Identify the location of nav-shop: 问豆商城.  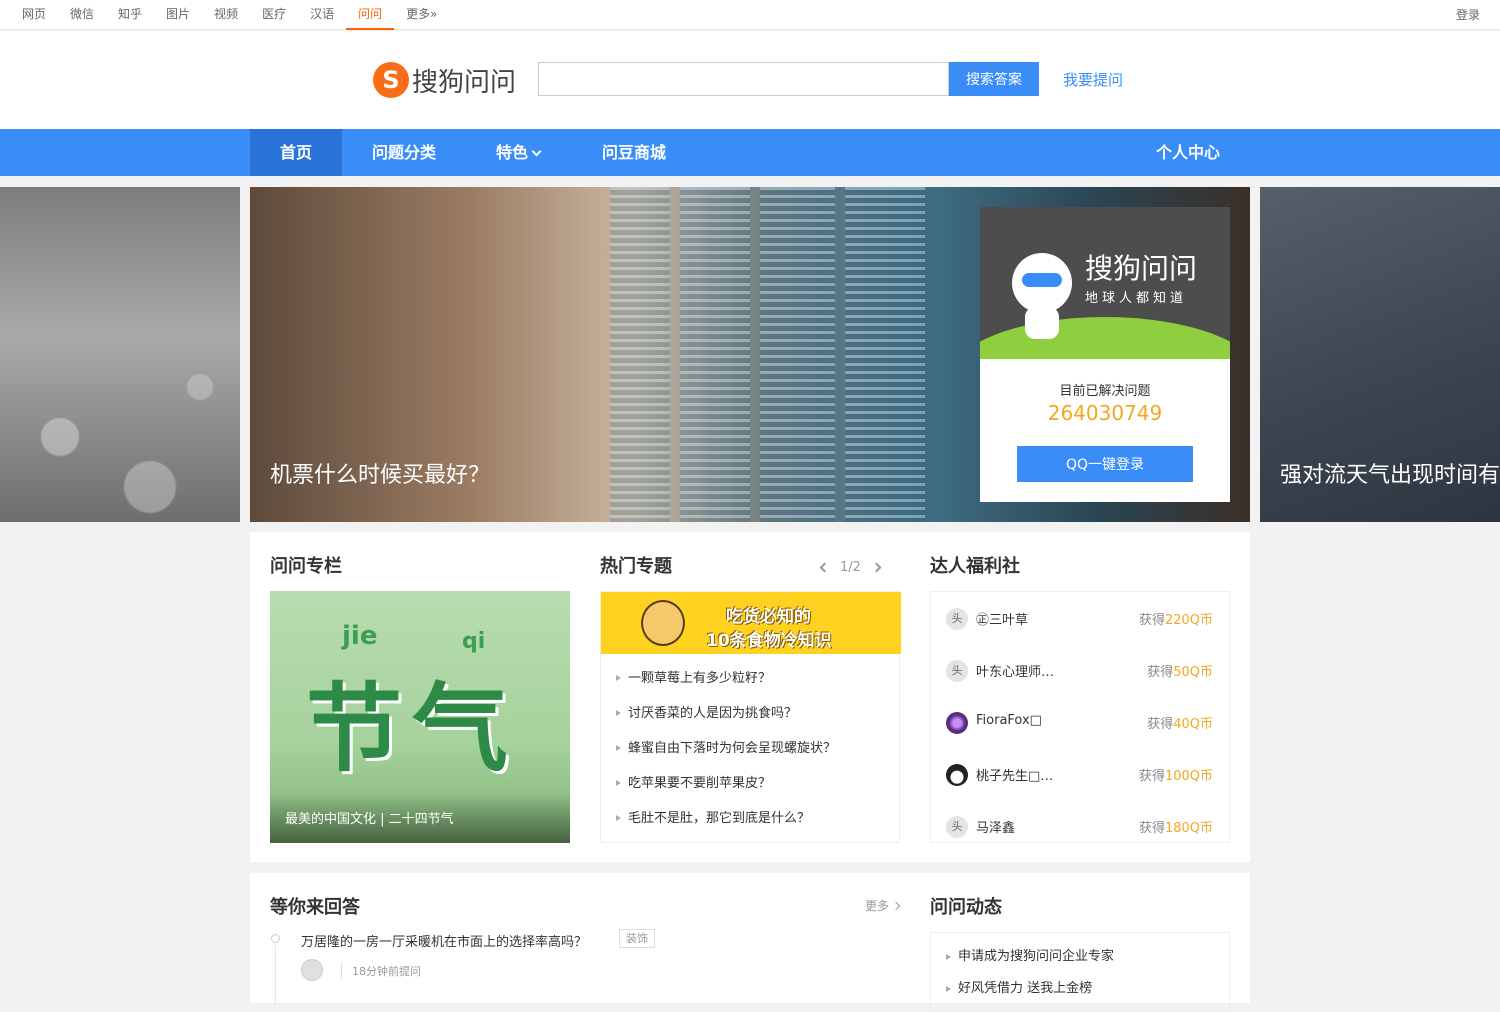
(634, 152).